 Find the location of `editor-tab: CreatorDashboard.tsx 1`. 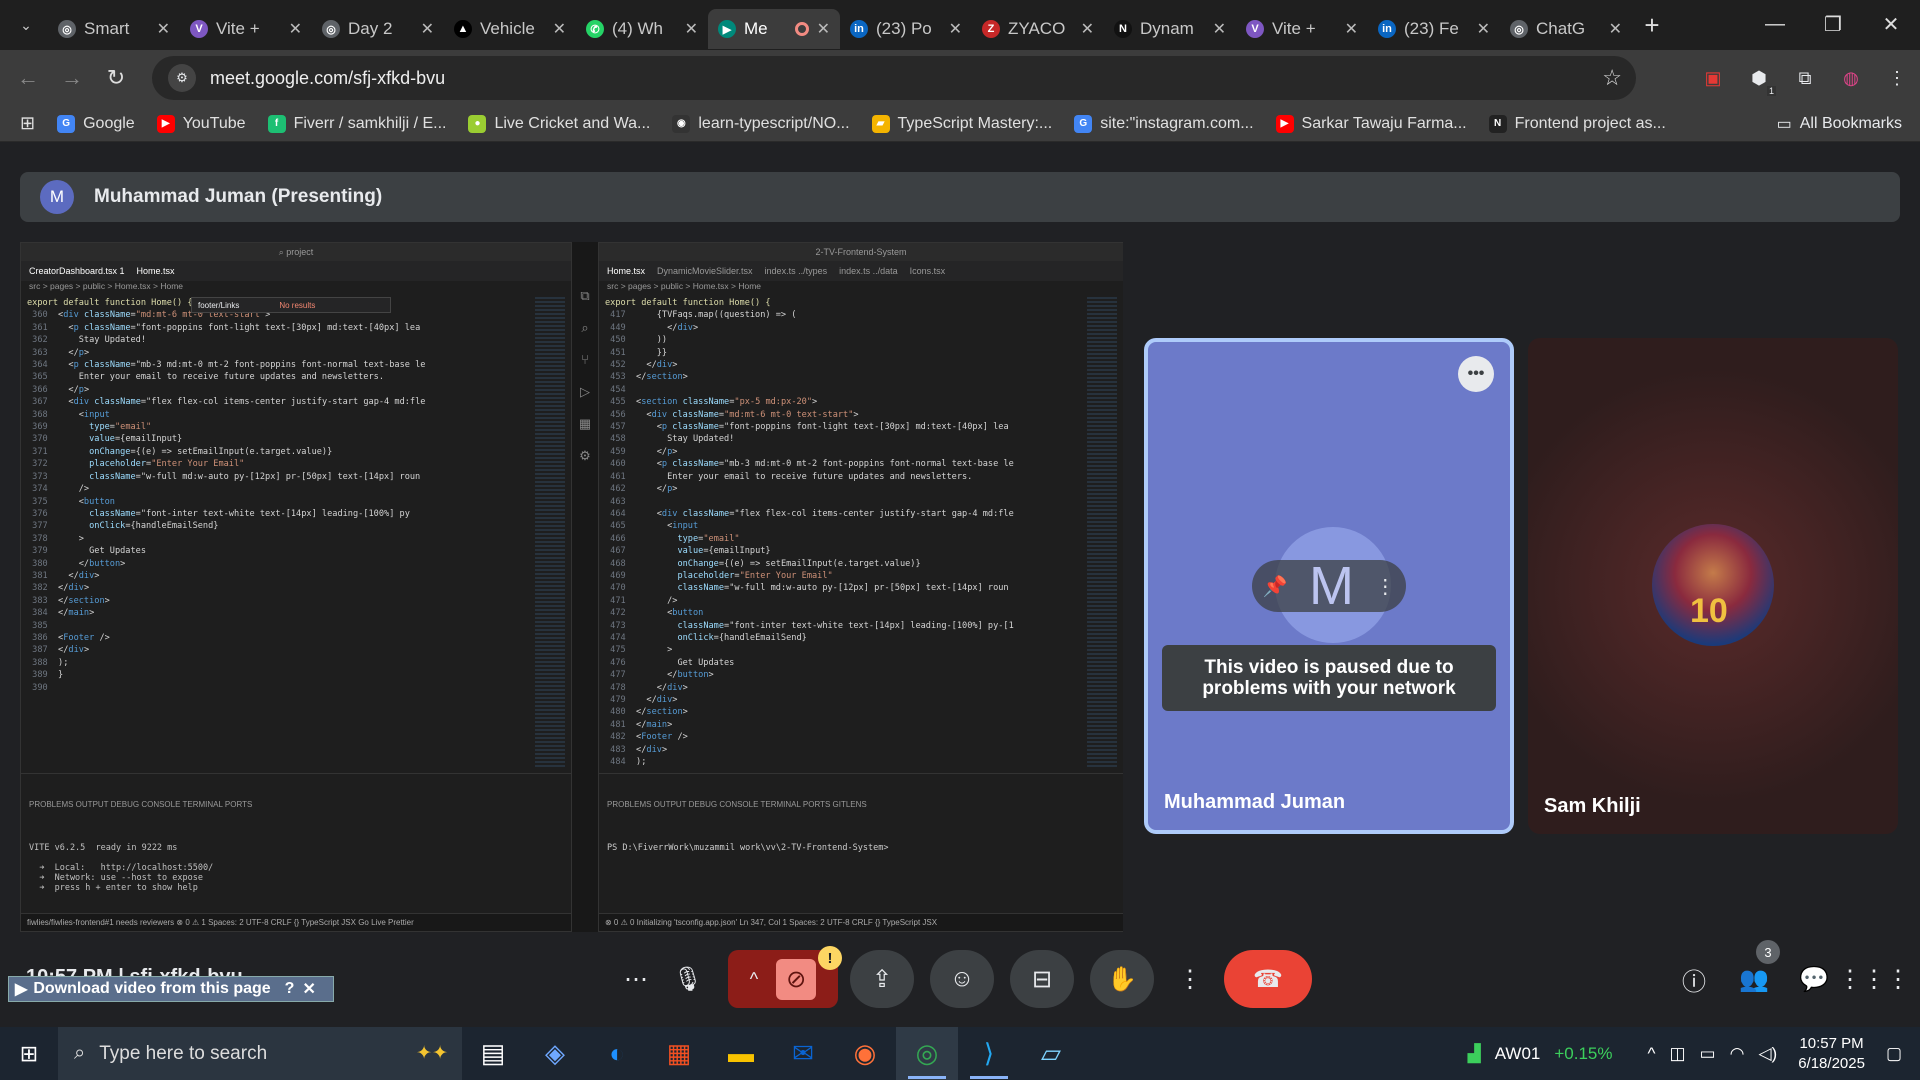

editor-tab: CreatorDashboard.tsx 1 is located at coordinates (77, 271).